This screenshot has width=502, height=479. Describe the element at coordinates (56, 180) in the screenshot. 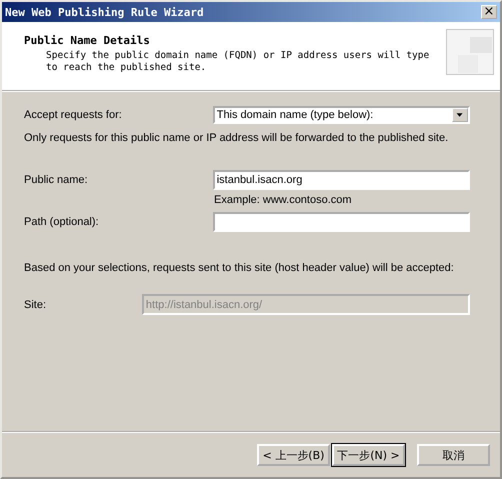

I see `field-label: Public name:` at that location.